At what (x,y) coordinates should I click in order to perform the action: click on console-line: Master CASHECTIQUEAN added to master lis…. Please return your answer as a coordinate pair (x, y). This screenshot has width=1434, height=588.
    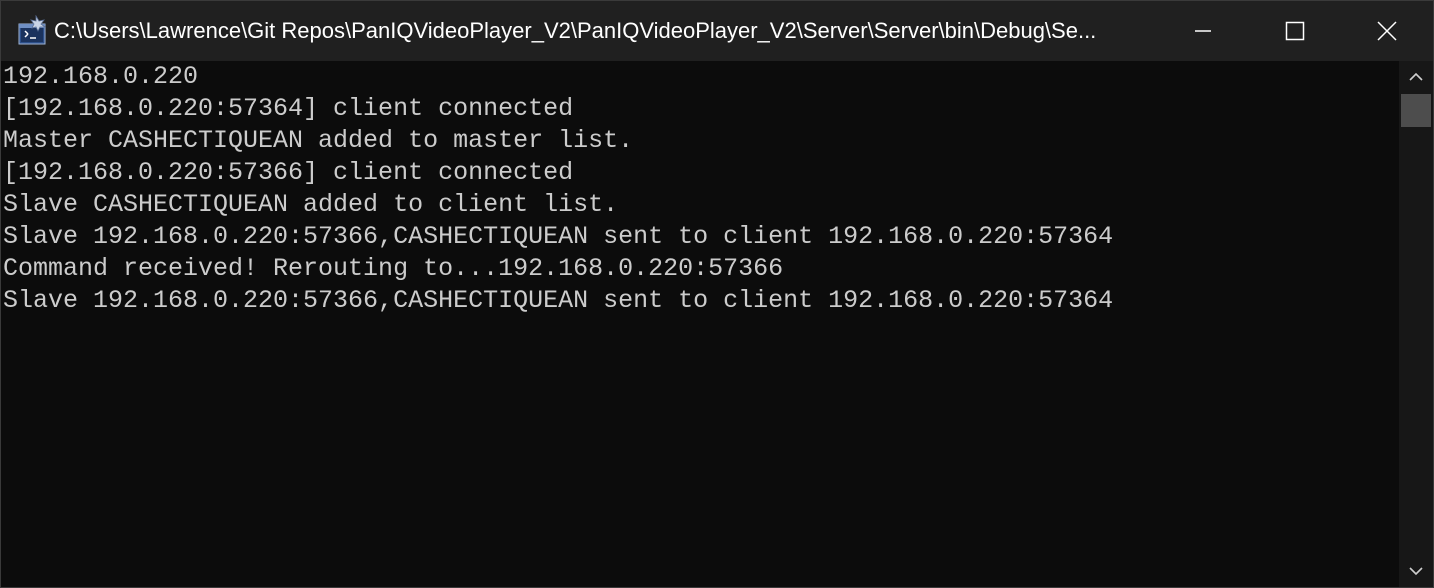
    Looking at the image, I should click on (318, 140).